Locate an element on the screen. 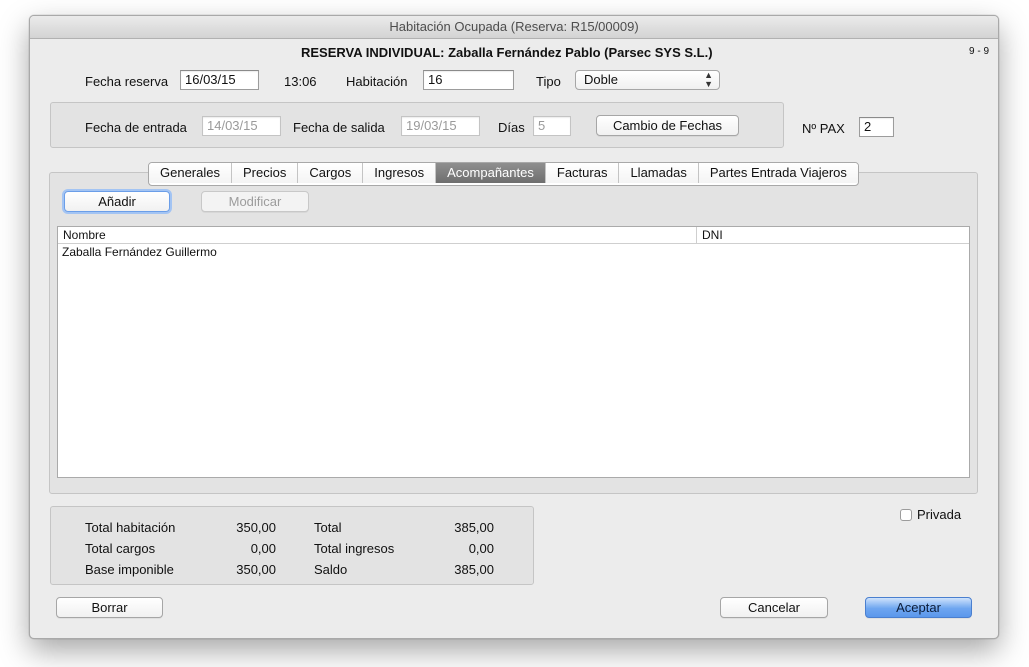 The width and height of the screenshot is (1029, 667). select-arrows-icon: ▲ ▼ is located at coordinates (708, 79).